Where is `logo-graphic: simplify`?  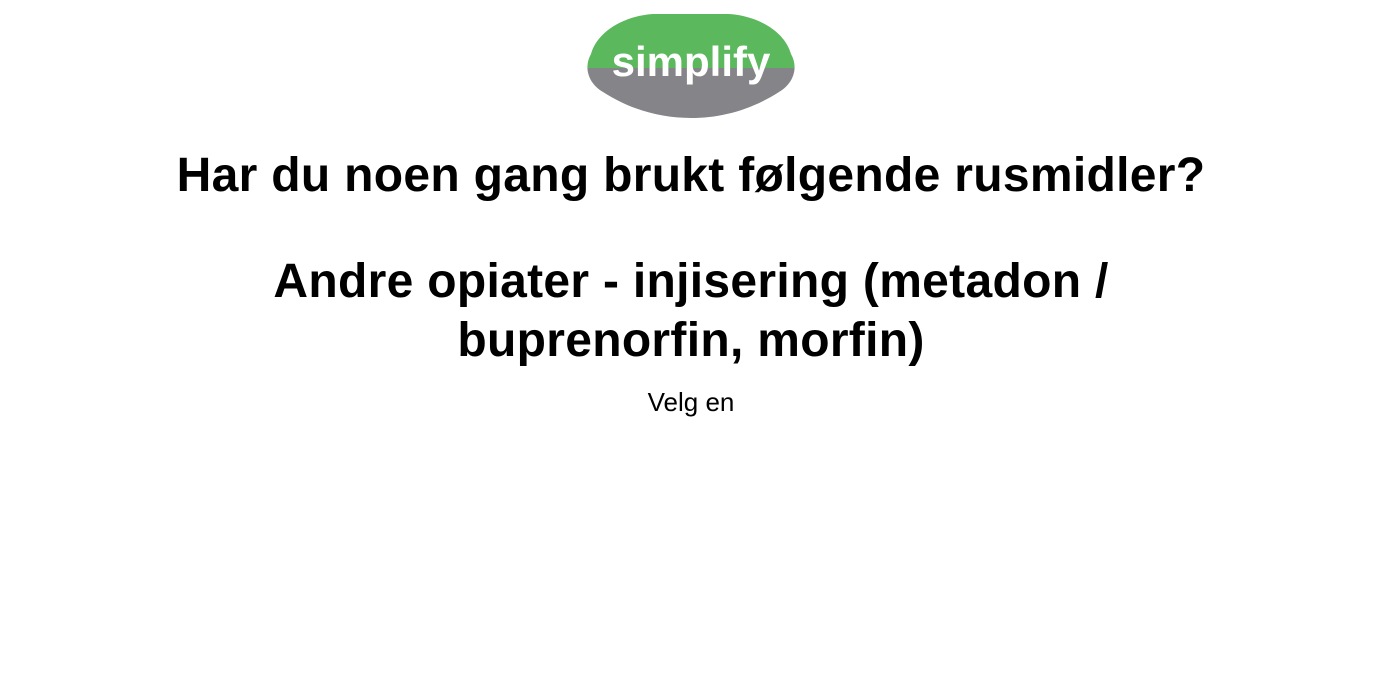 logo-graphic: simplify is located at coordinates (691, 66).